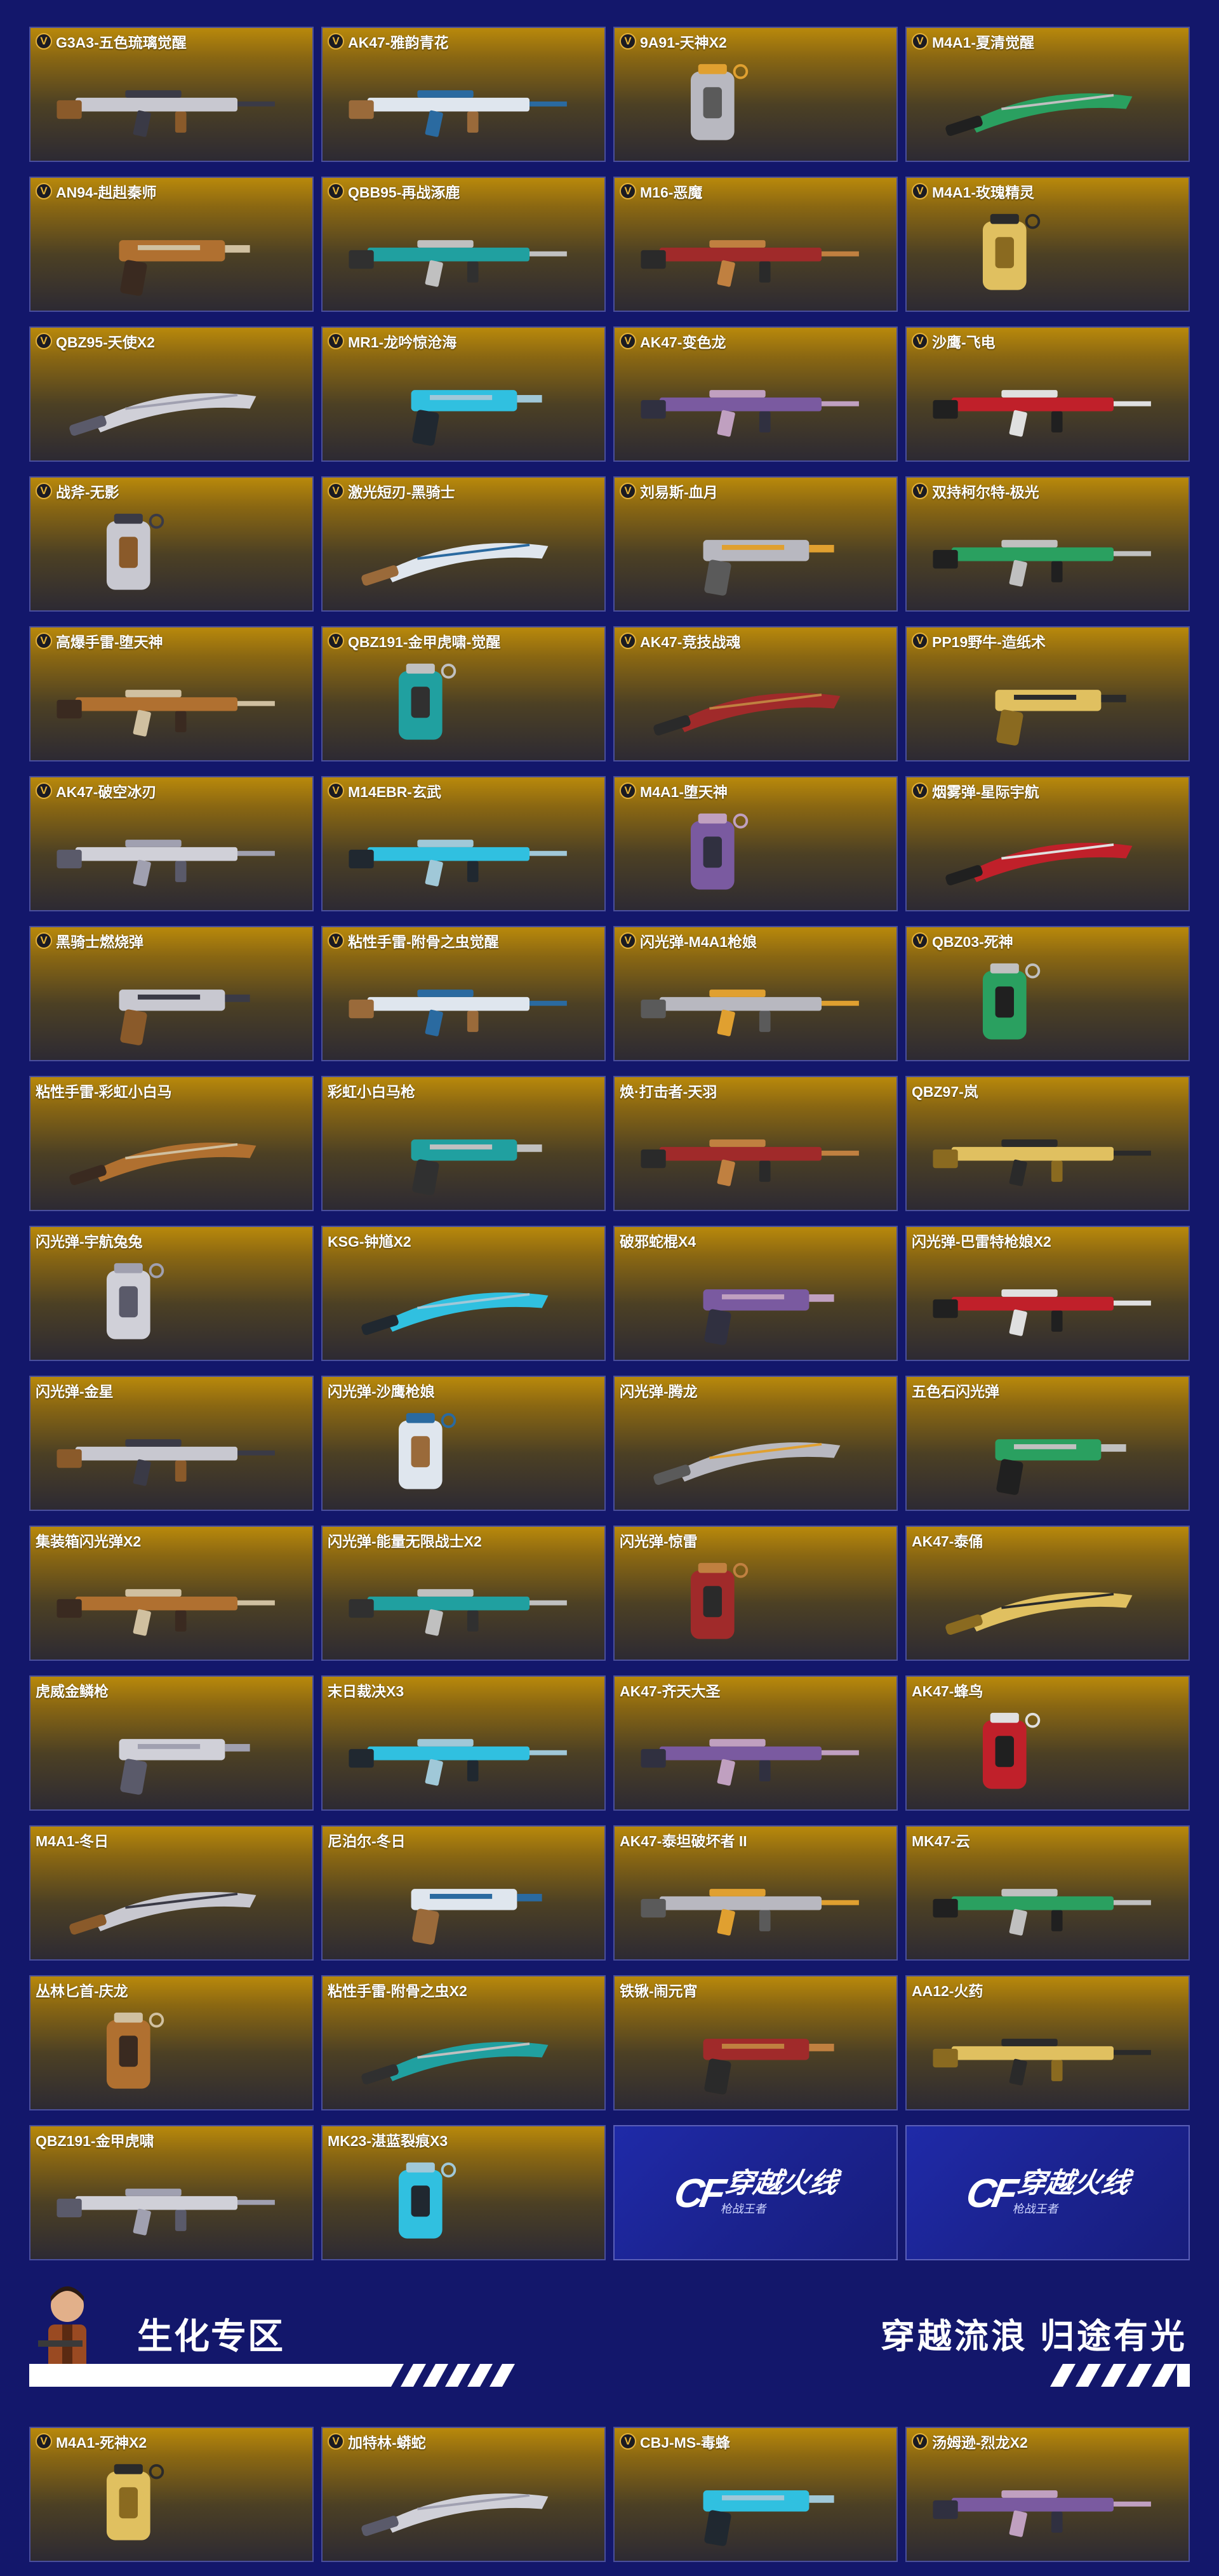 The image size is (1219, 2576). What do you see at coordinates (1047, 843) in the screenshot?
I see `item-card: V 烟雾弹-星际宇航` at bounding box center [1047, 843].